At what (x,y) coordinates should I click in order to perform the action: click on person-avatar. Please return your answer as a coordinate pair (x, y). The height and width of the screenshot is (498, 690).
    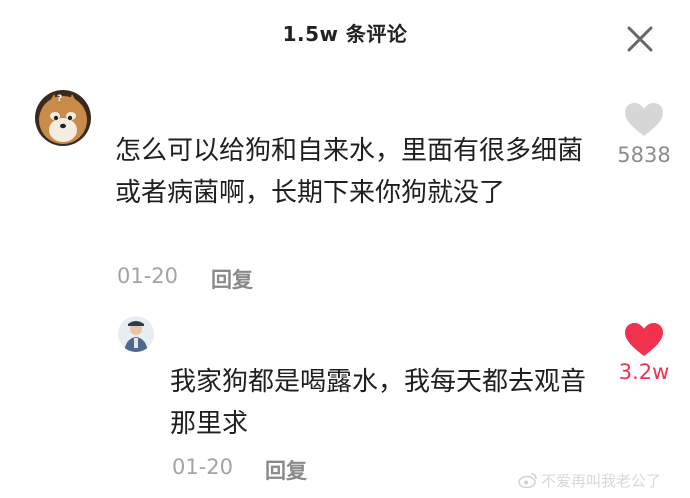
    Looking at the image, I should click on (136, 334).